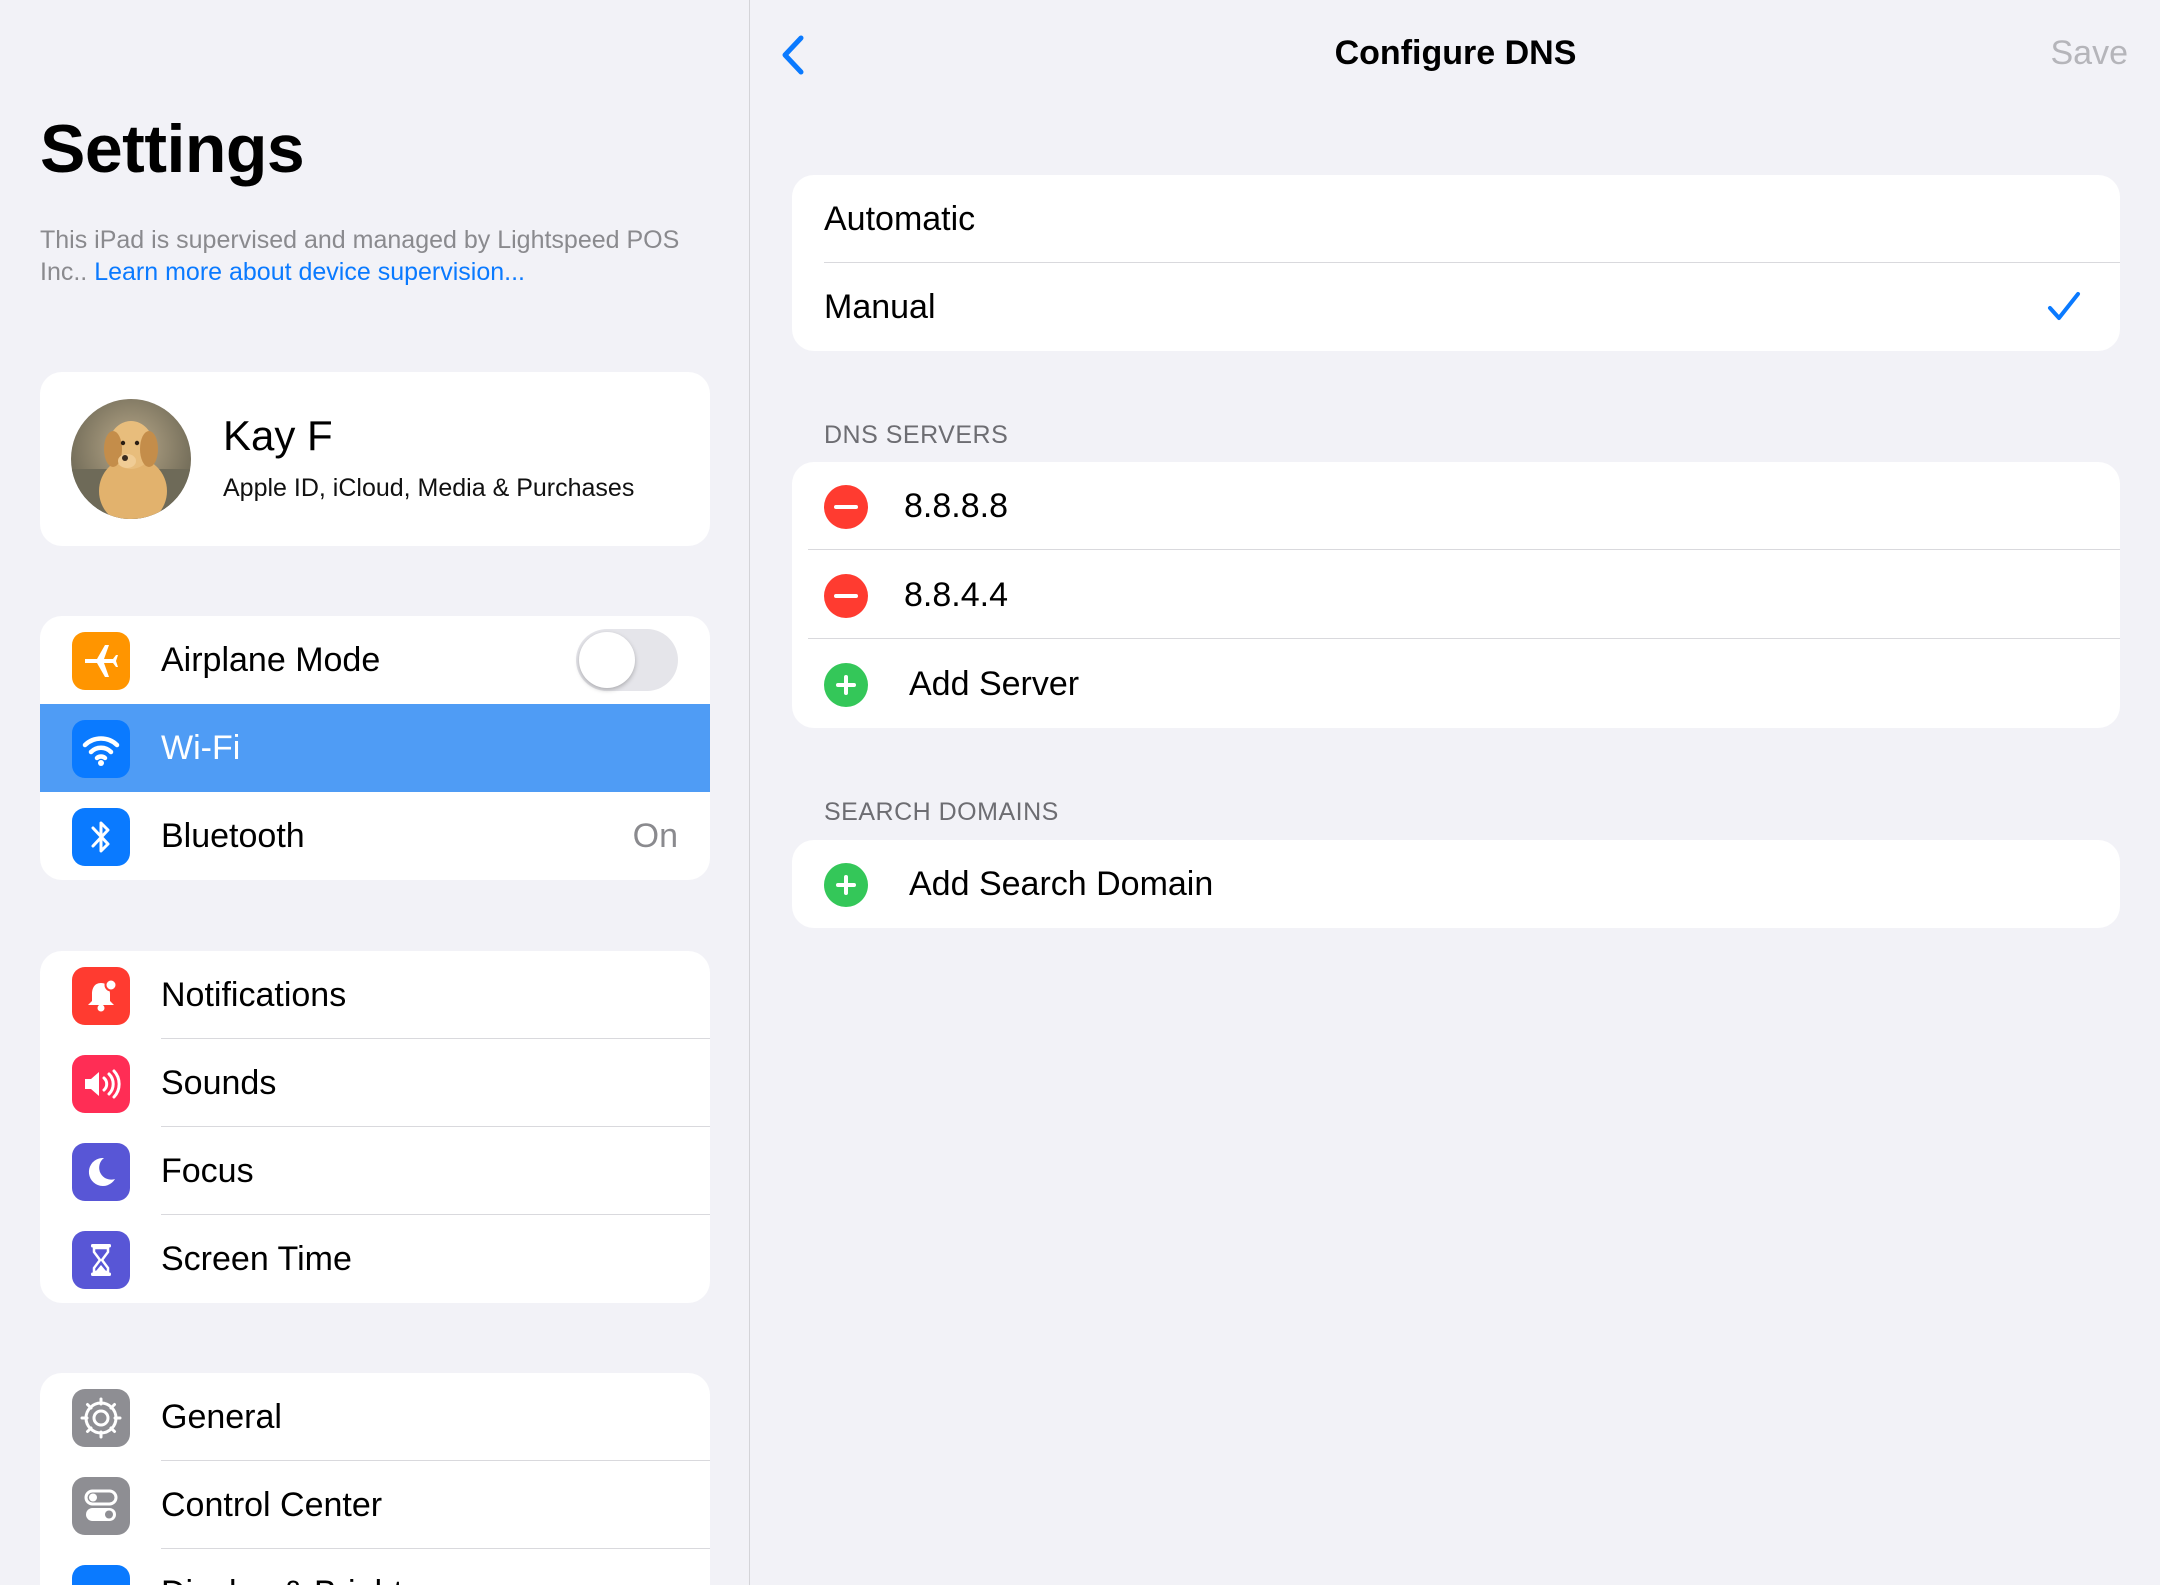 This screenshot has height=1585, width=2160. Describe the element at coordinates (101, 1084) in the screenshot. I see `speaker-icon` at that location.